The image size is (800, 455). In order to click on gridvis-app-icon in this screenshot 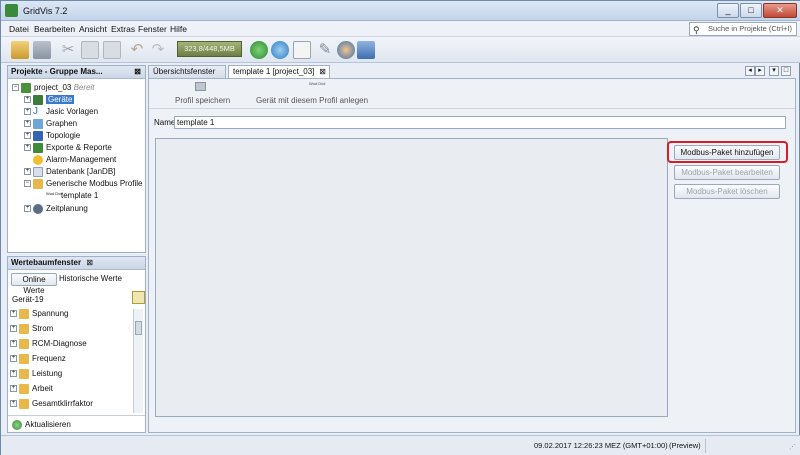, I will do `click(11, 10)`.